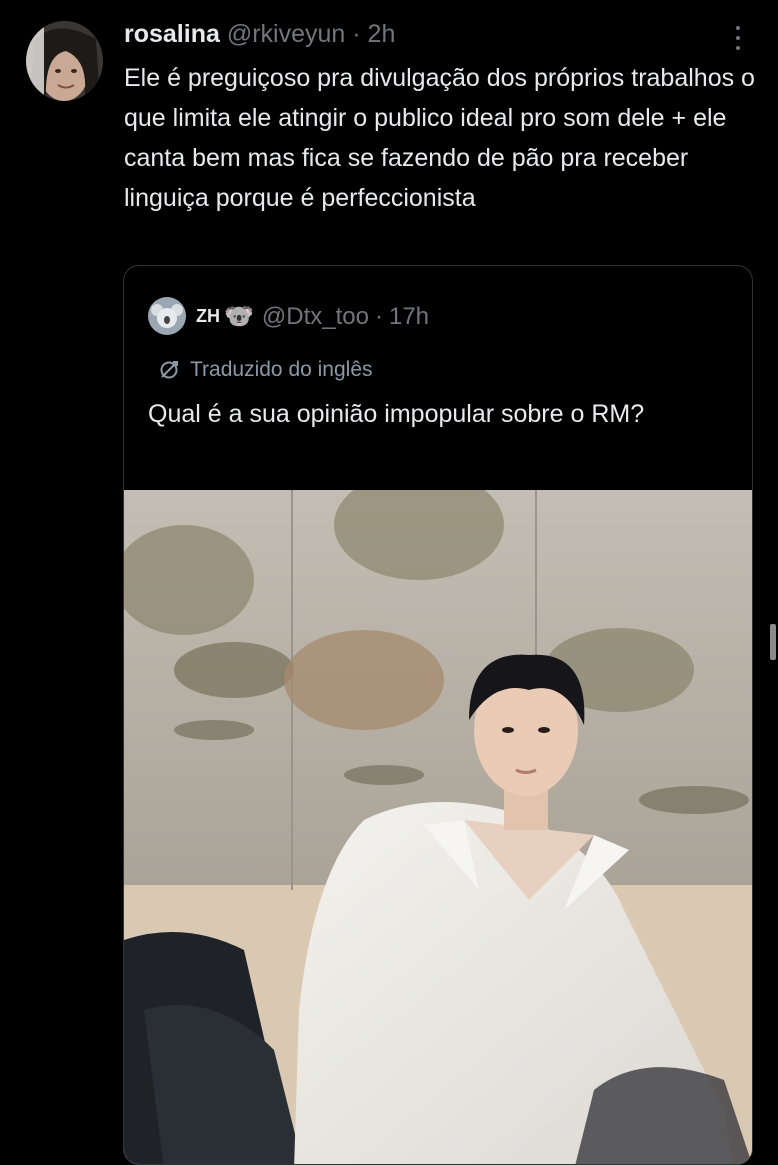 The height and width of the screenshot is (1165, 778). I want to click on koala-avatar-icon, so click(167, 316).